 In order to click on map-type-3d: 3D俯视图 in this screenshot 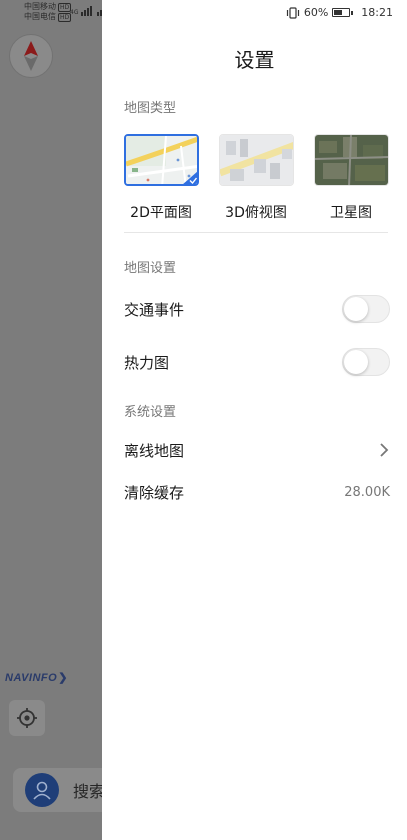, I will do `click(256, 178)`.